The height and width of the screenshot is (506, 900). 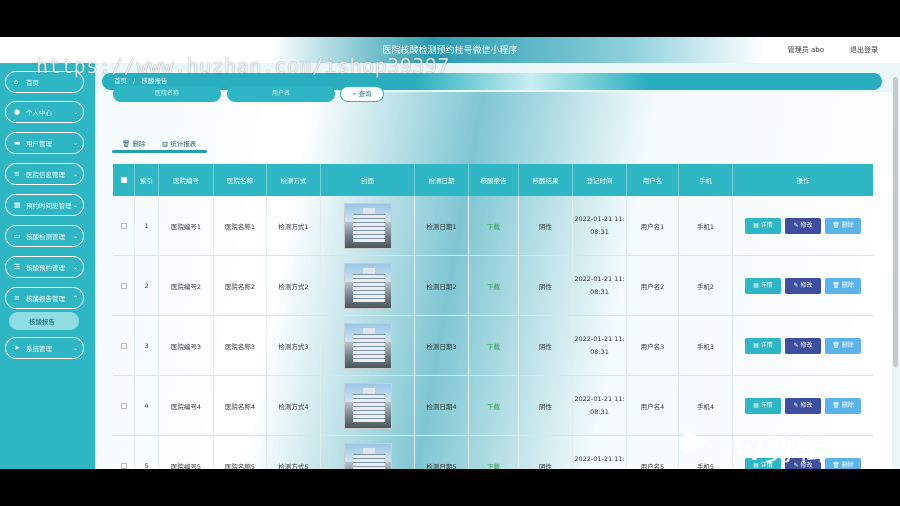 I want to click on th-phone: 手机, so click(x=706, y=180).